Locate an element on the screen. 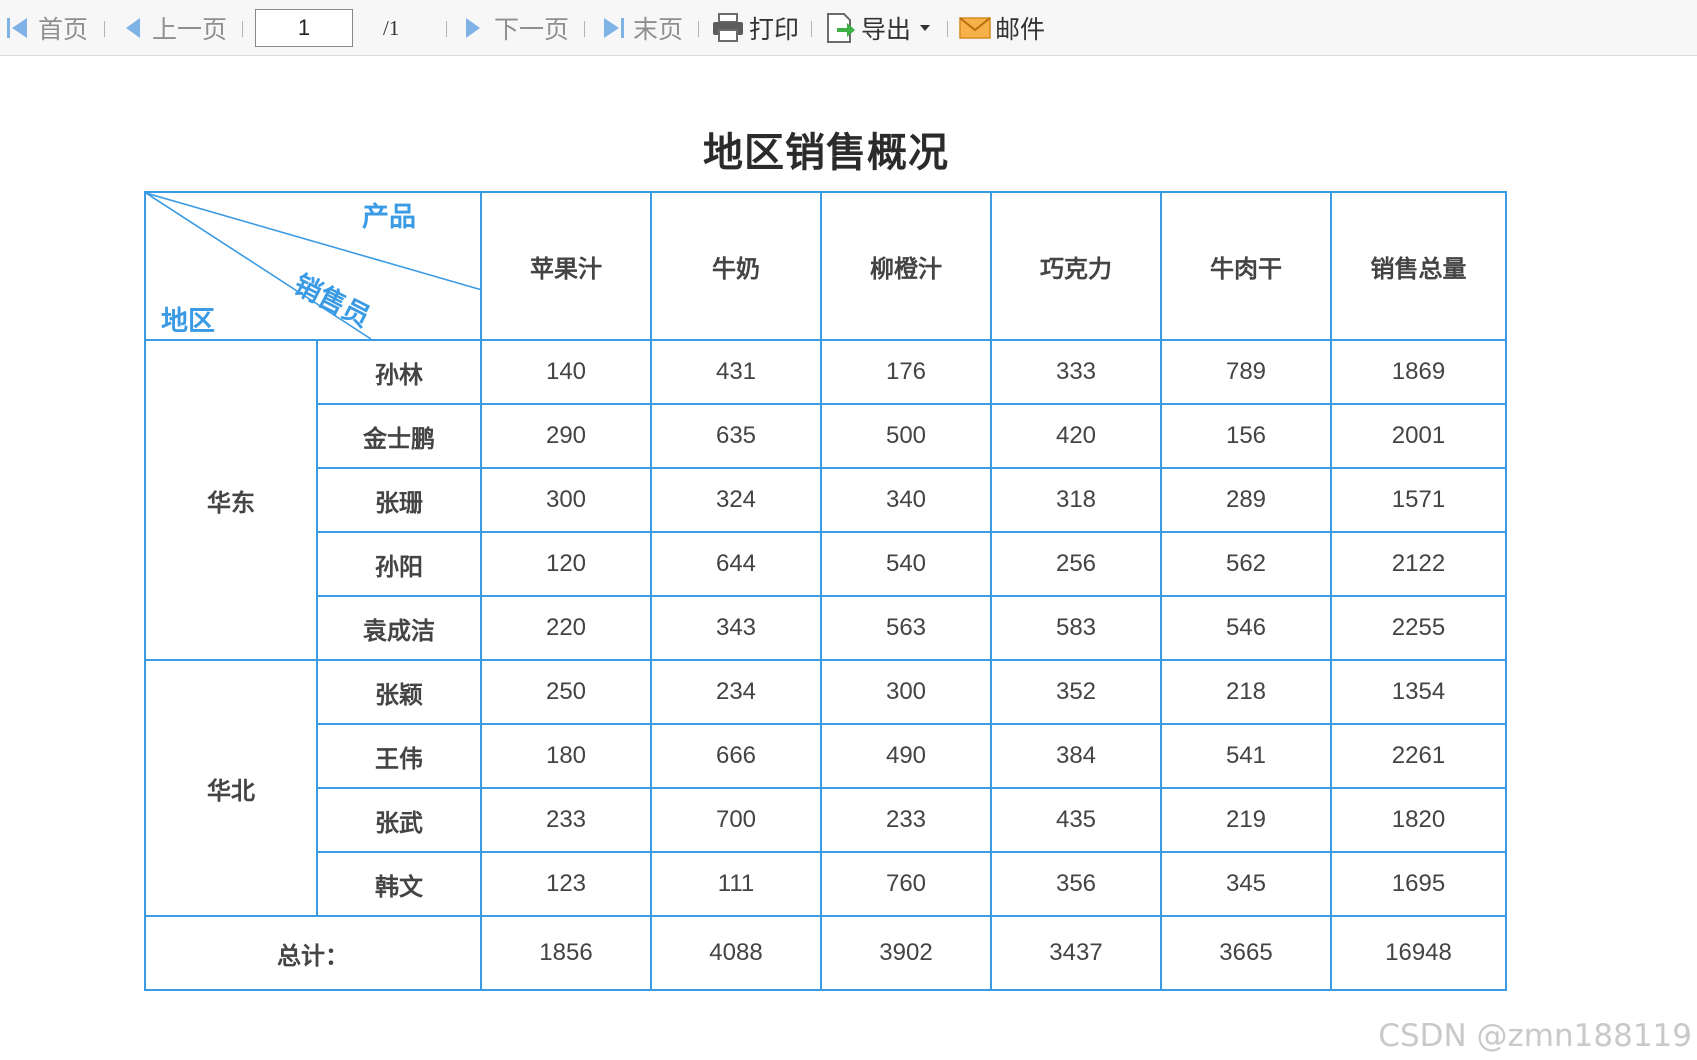 Image resolution: width=1697 pixels, height=1060 pixels. value-cell: 345 is located at coordinates (1246, 884).